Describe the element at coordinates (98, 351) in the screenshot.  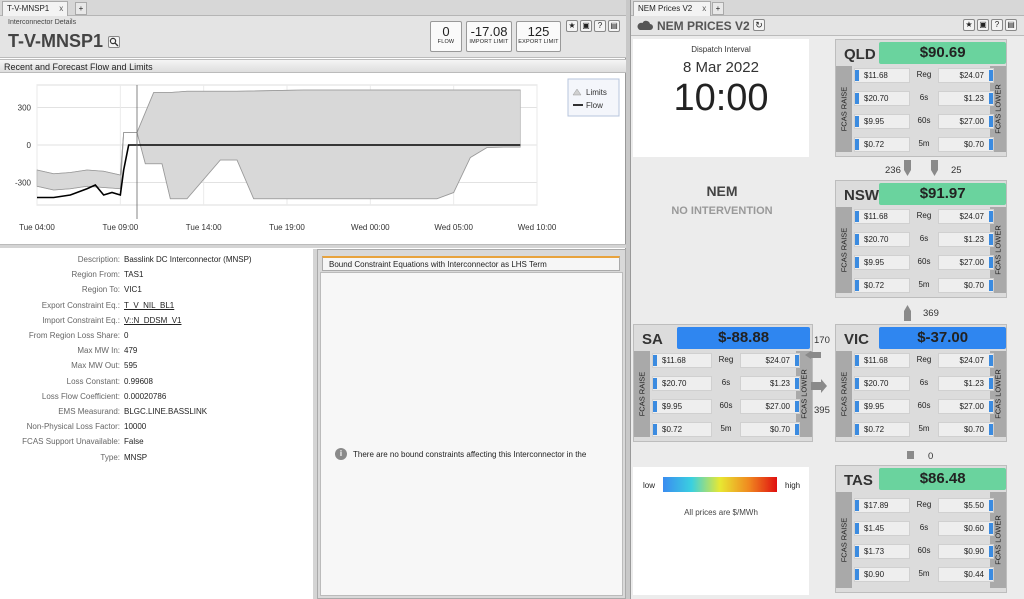
I see `detail-key: Max MW In:` at that location.